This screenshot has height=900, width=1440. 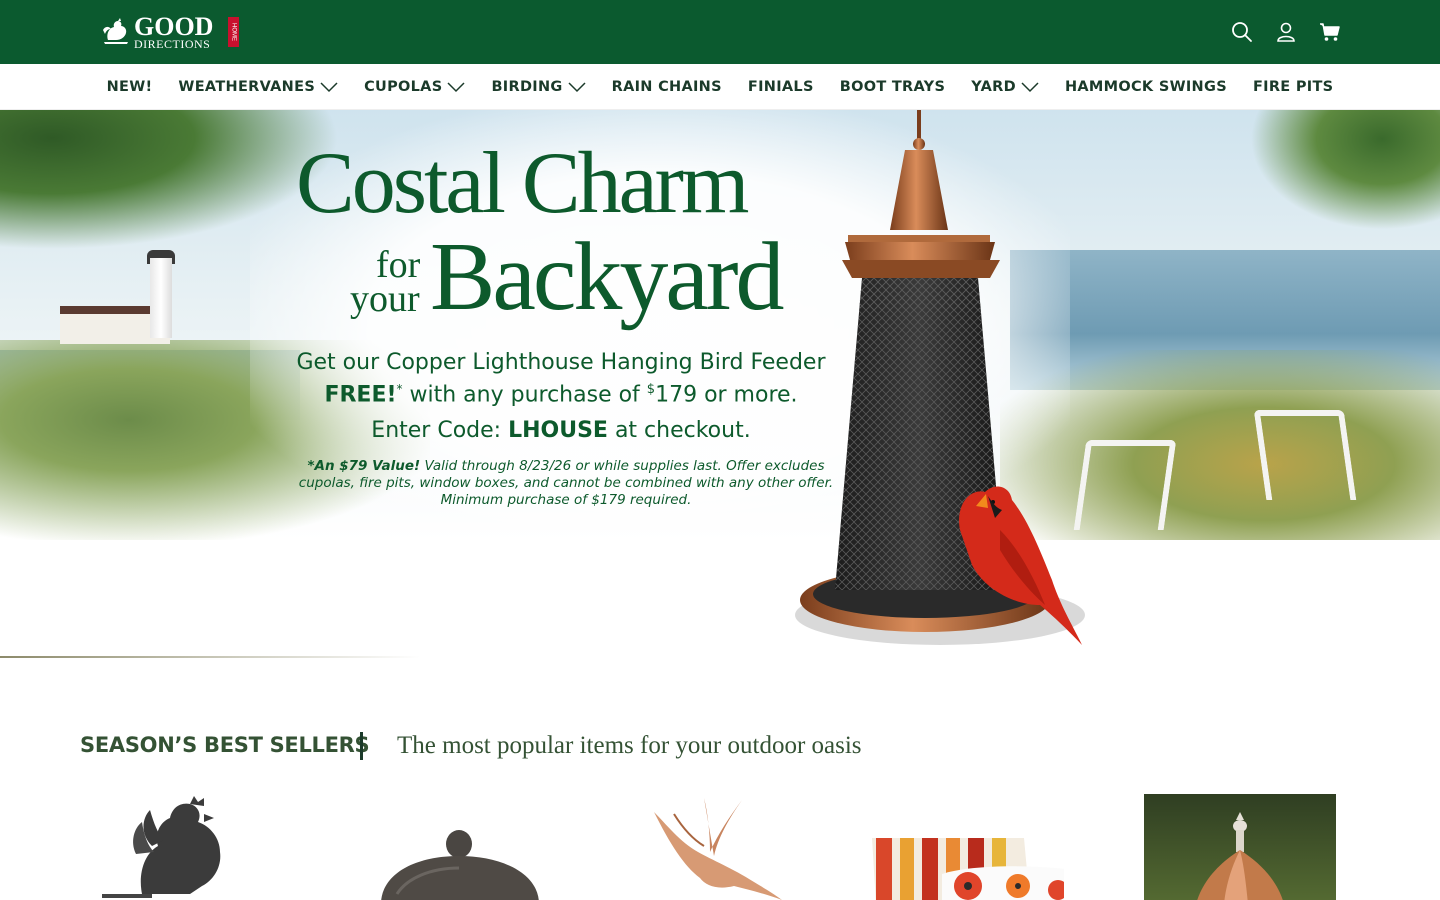 I want to click on nav-item-hammock-swings: HAMMOCK SWINGS, so click(x=1146, y=87).